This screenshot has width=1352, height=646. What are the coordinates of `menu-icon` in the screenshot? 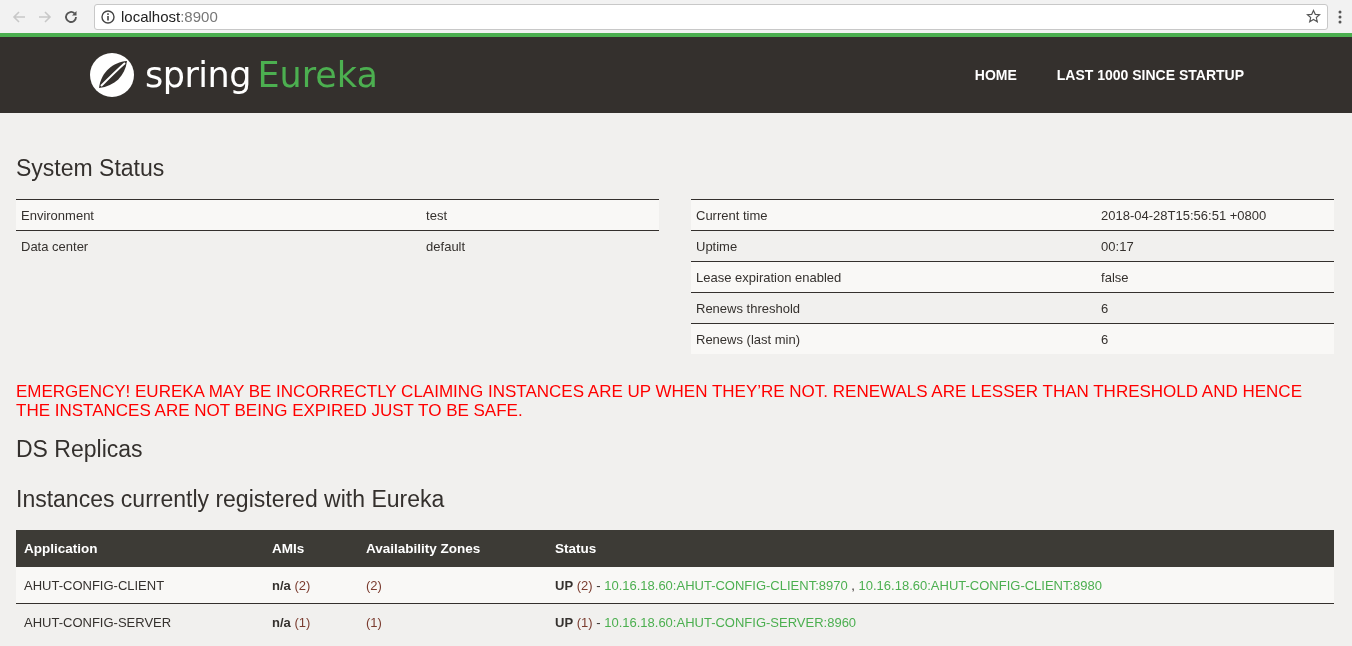 It's located at (1340, 16).